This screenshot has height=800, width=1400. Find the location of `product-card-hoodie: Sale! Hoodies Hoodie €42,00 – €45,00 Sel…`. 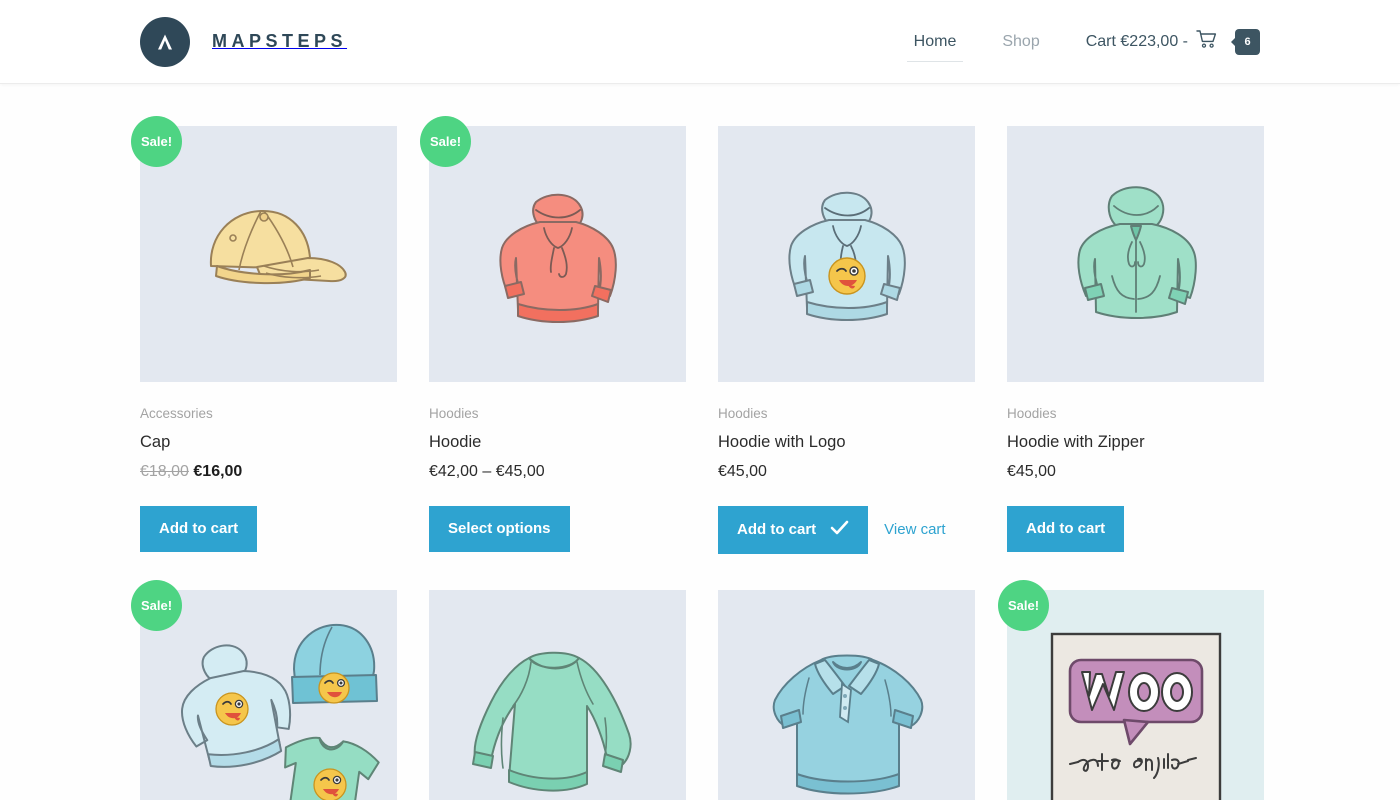

product-card-hoodie: Sale! Hoodies Hoodie €42,00 – €45,00 Sel… is located at coordinates (553, 335).